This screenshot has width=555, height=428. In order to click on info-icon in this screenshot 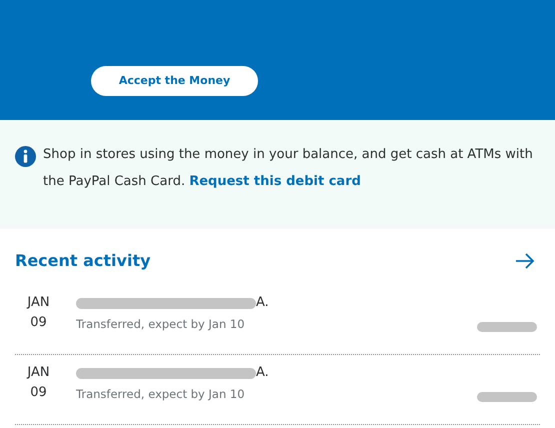, I will do `click(25, 156)`.